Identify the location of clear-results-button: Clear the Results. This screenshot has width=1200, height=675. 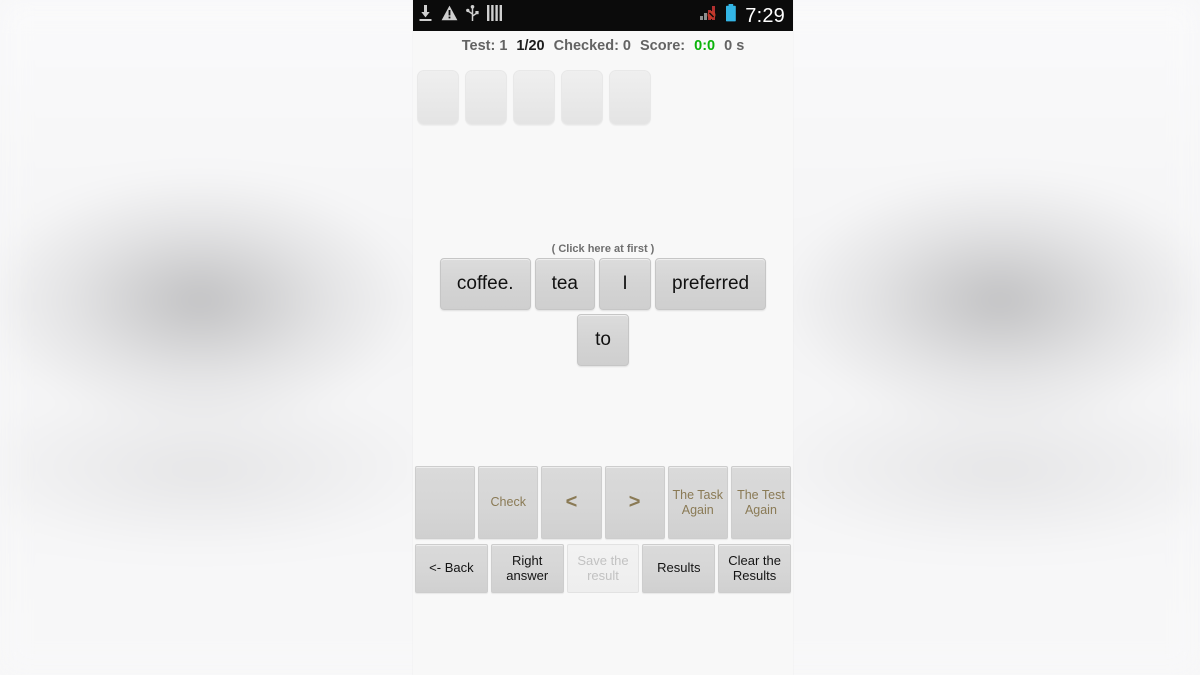
(754, 568).